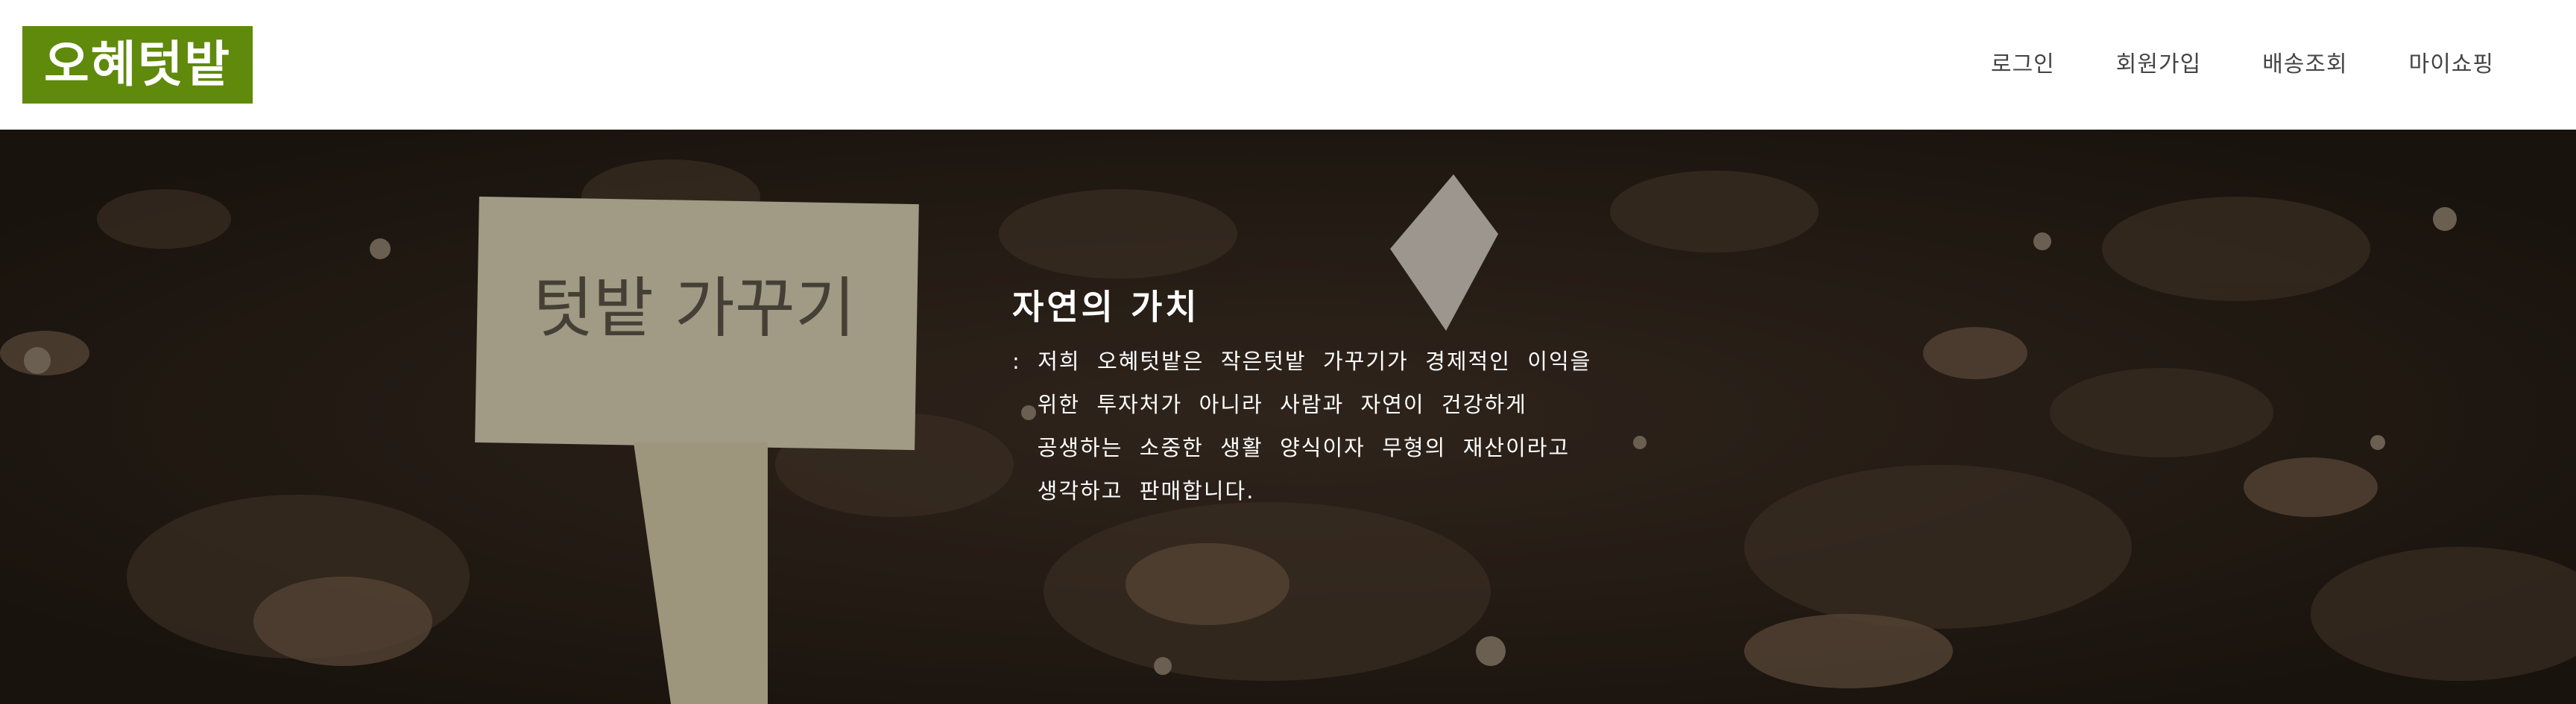 The height and width of the screenshot is (704, 2576). Describe the element at coordinates (2304, 64) in the screenshot. I see `nav-order-tracking-link: 배송조회` at that location.